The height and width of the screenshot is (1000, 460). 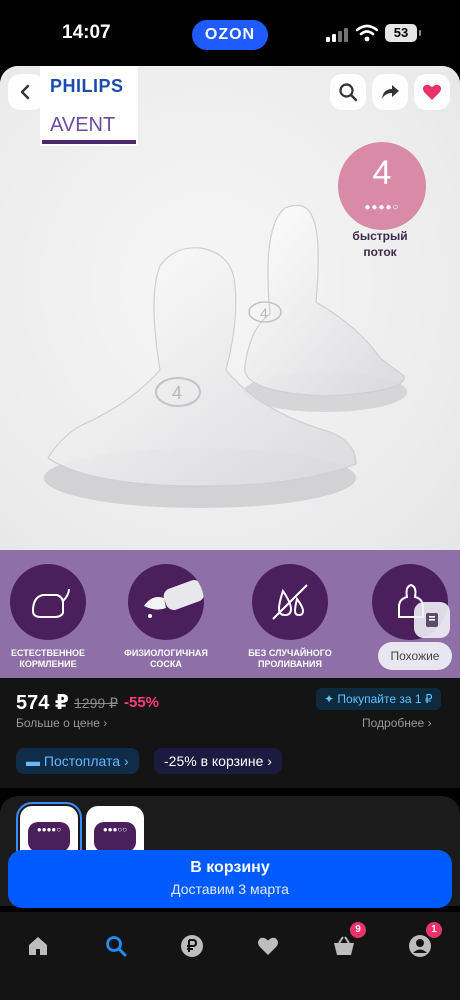 I want to click on feature-physiological-teat: ФИЗИОЛОГИЧНАЯ СОСКА, so click(x=166, y=617).